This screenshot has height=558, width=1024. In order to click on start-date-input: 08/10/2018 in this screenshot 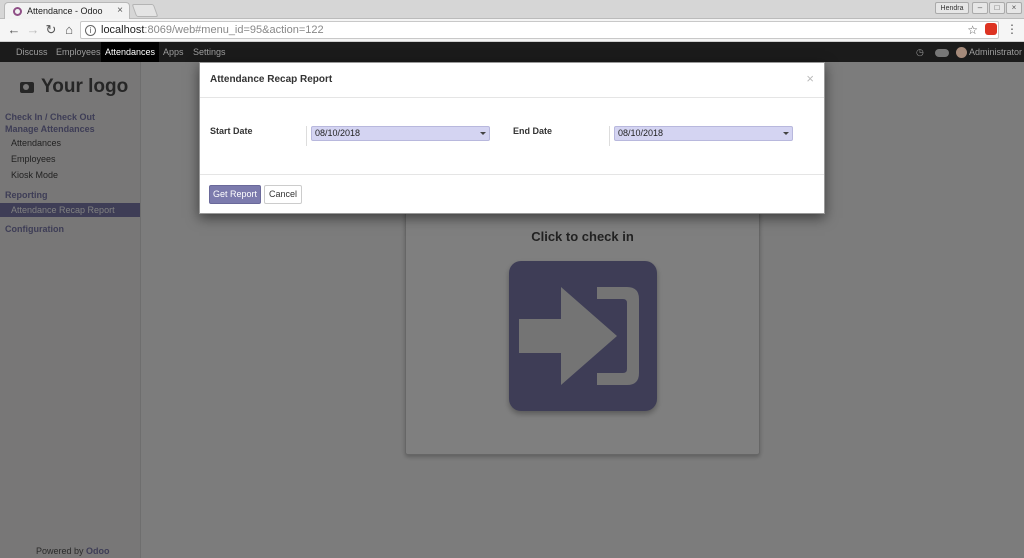, I will do `click(400, 133)`.